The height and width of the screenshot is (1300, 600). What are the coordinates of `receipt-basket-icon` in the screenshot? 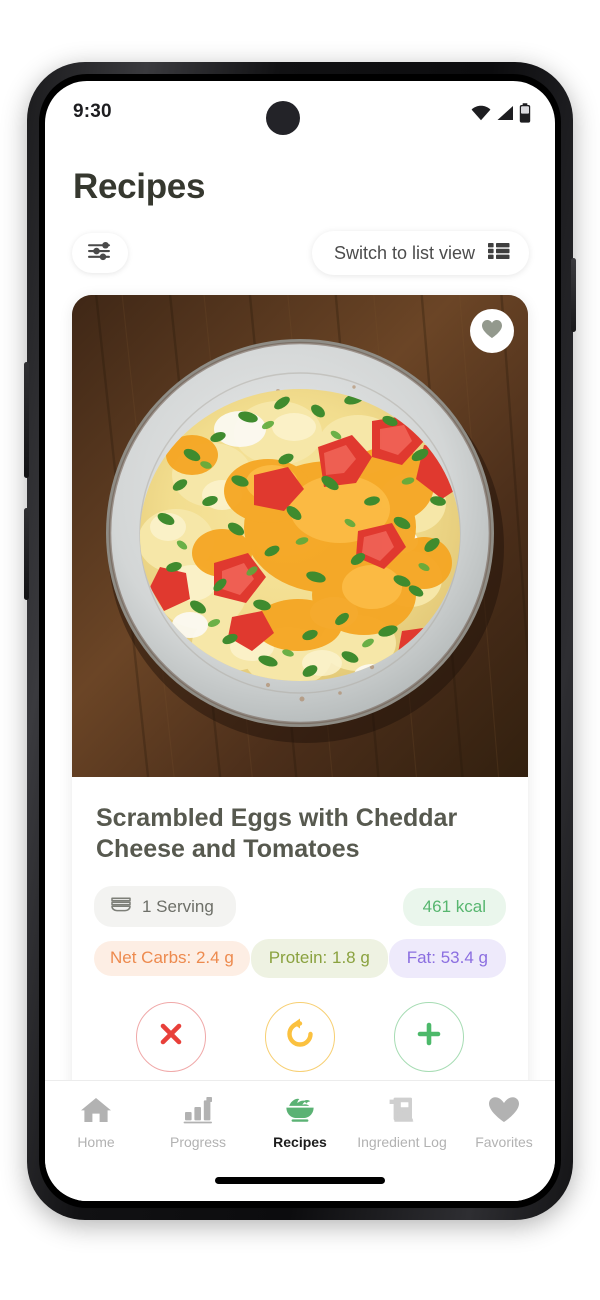 It's located at (402, 1112).